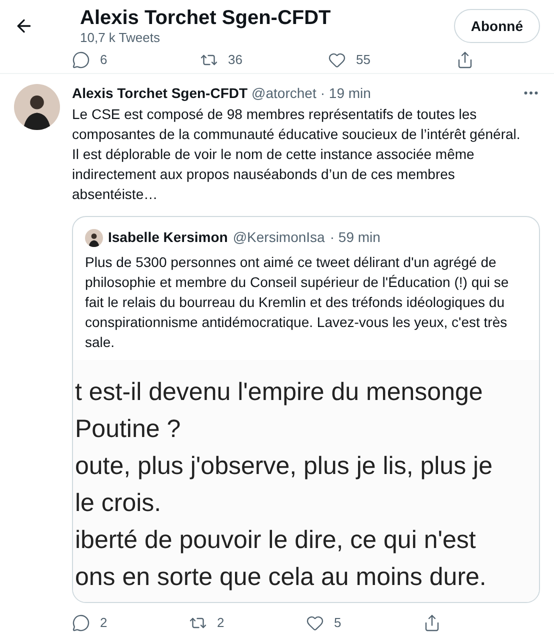 The width and height of the screenshot is (554, 632). Describe the element at coordinates (497, 26) in the screenshot. I see `following-button: Abonné` at that location.